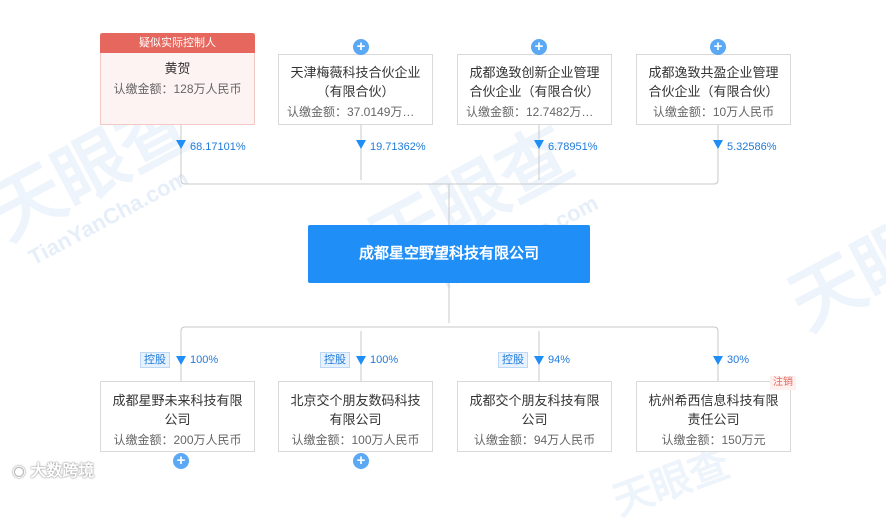  What do you see at coordinates (62, 471) in the screenshot?
I see `logo-text: 大数跨境` at bounding box center [62, 471].